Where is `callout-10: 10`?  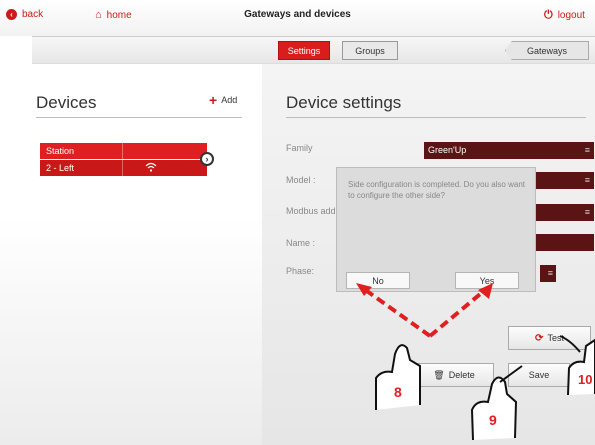 callout-10: 10 is located at coordinates (585, 379).